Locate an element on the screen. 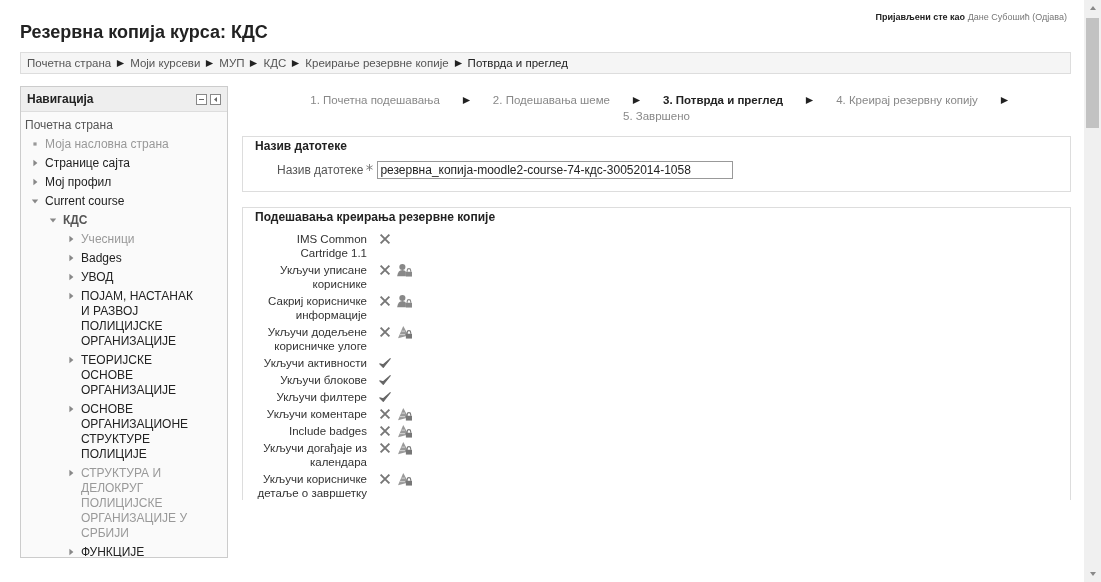 The width and height of the screenshot is (1101, 582). filename-input: резервна_копија-moodle2-course-74-кдс-30052014-1058 is located at coordinates (555, 170).